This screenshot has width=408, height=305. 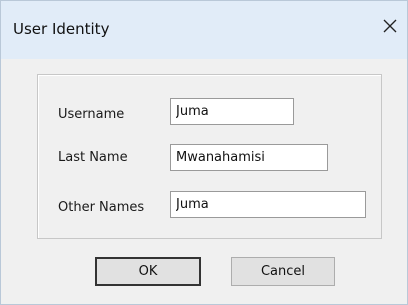 I want to click on close-icon, so click(x=390, y=26).